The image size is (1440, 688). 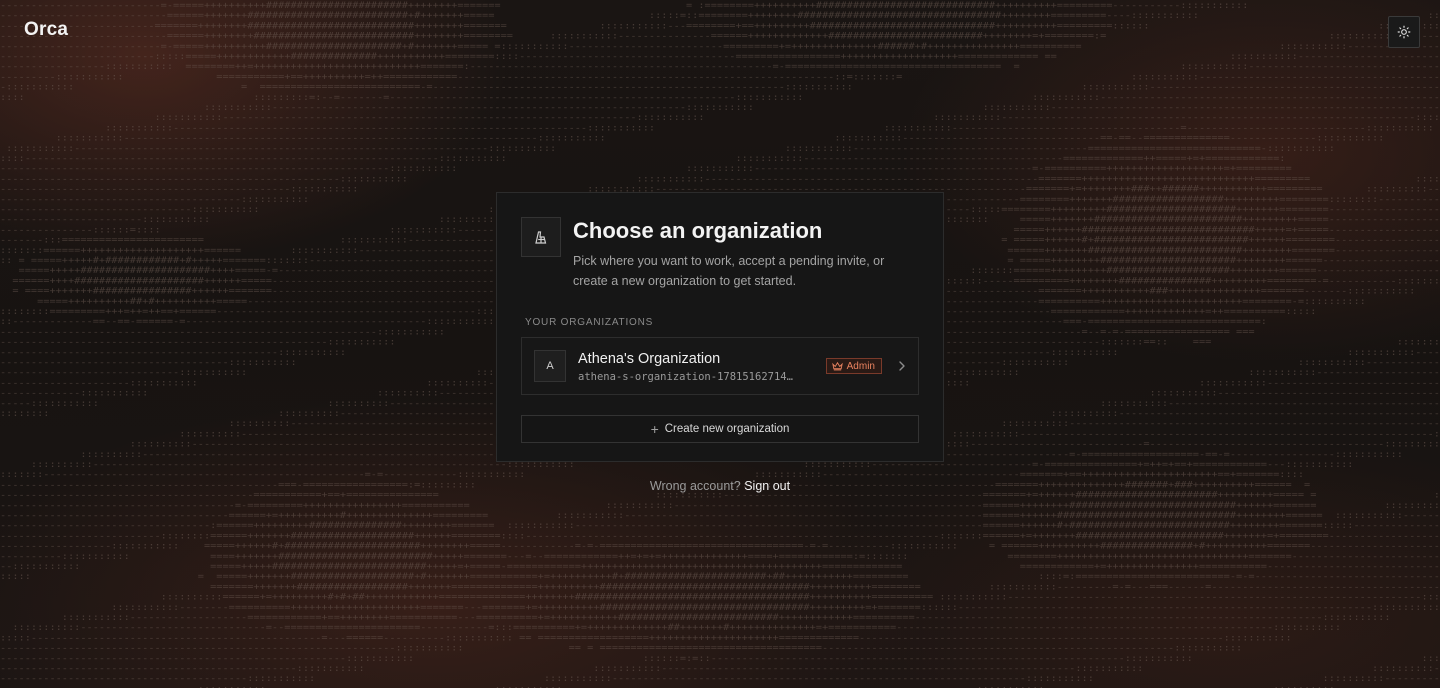 I want to click on orca-logo-icon, so click(x=541, y=237).